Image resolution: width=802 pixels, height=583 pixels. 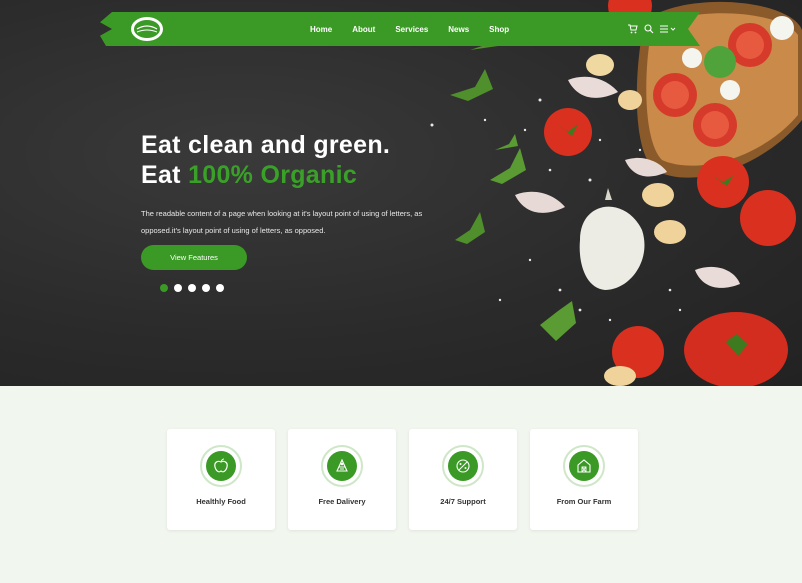 What do you see at coordinates (147, 29) in the screenshot?
I see `brand-logo` at bounding box center [147, 29].